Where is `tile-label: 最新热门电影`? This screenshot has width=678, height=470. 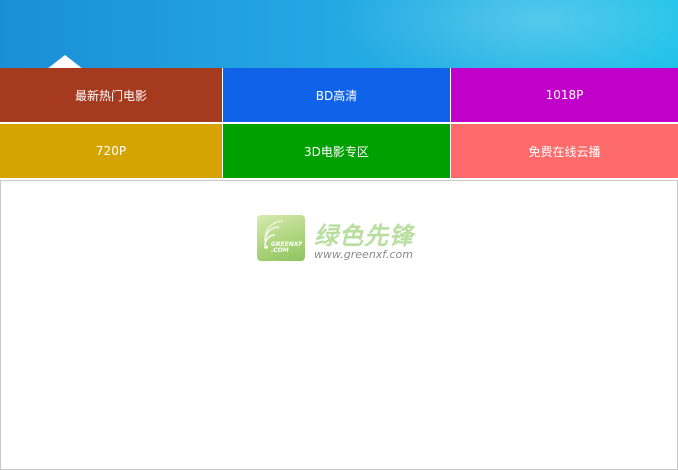 tile-label: 最新热门电影 is located at coordinates (110, 95).